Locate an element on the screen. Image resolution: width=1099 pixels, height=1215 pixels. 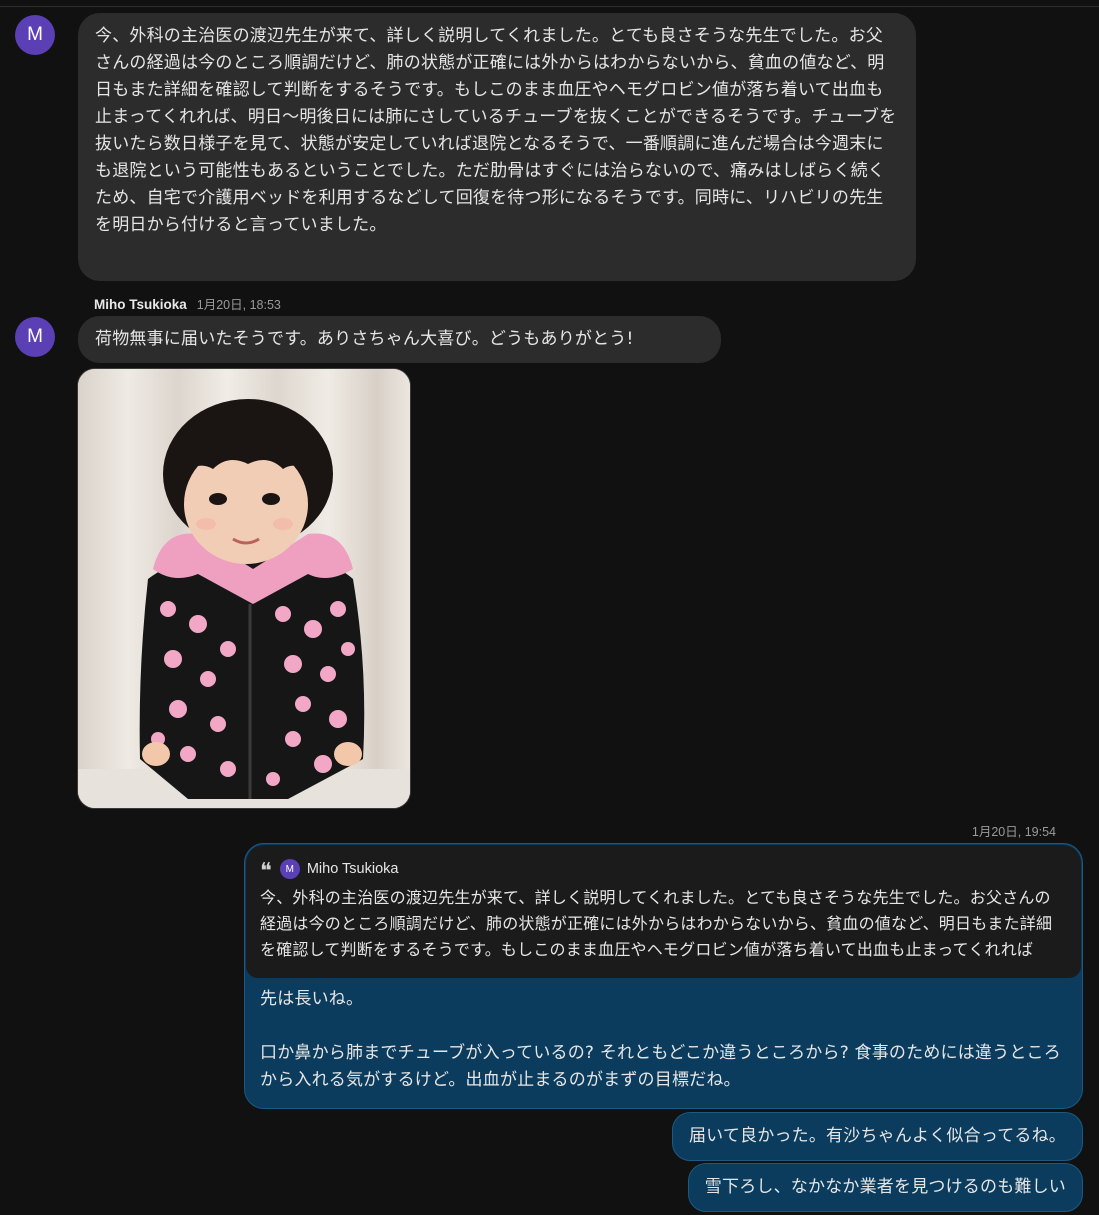
photo-of-child is located at coordinates (244, 588).